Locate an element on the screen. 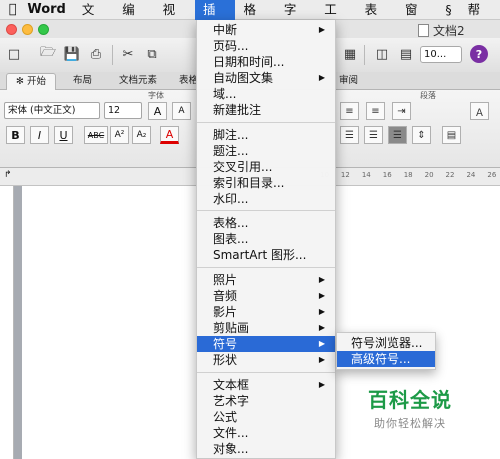 The height and width of the screenshot is (459, 500). tab-home: ✻ 开始 is located at coordinates (31, 81).